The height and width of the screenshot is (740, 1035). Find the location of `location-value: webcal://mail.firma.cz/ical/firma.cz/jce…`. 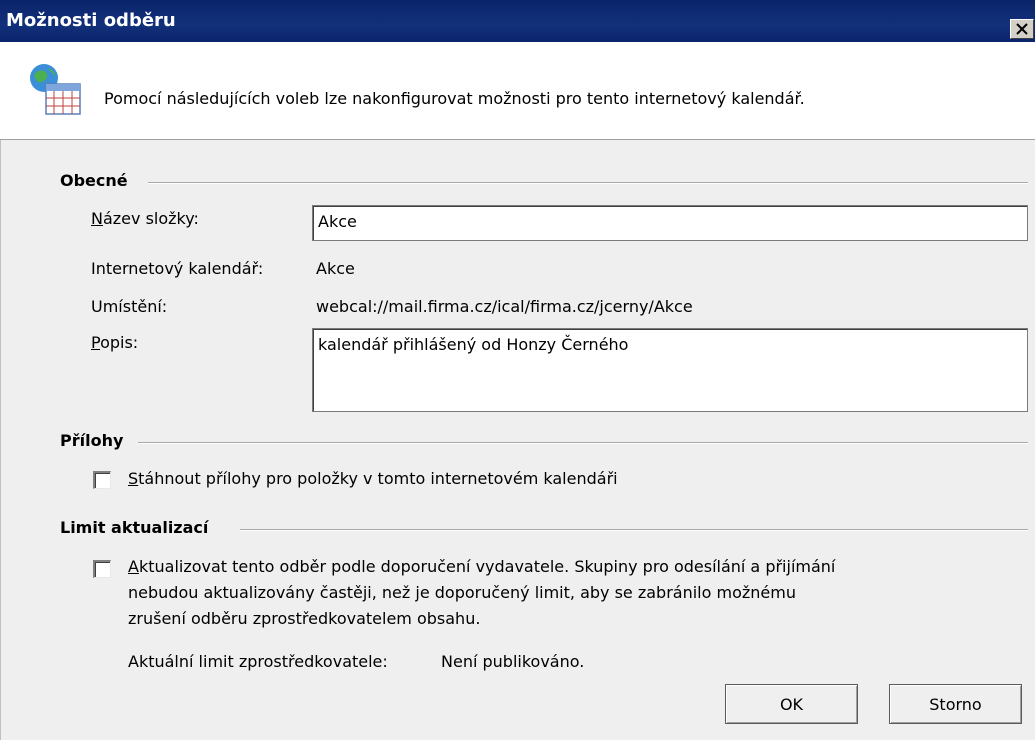

location-value: webcal://mail.firma.cz/ical/firma.cz/jce… is located at coordinates (504, 306).